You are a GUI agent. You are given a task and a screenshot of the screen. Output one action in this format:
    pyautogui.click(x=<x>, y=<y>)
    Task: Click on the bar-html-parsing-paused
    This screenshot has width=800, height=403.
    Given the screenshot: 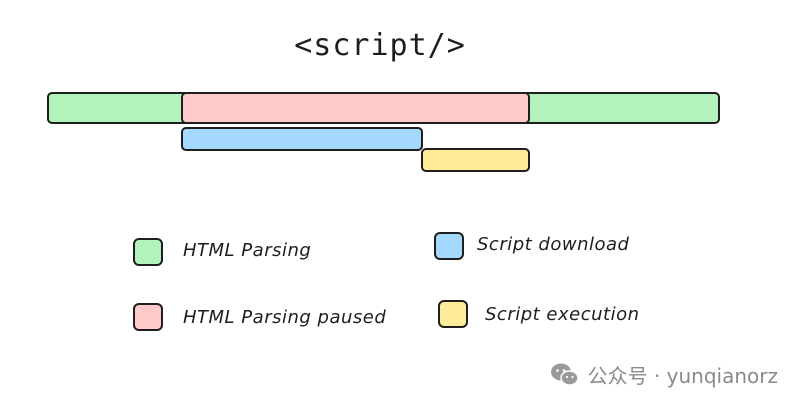 What is the action you would take?
    pyautogui.click(x=355, y=108)
    